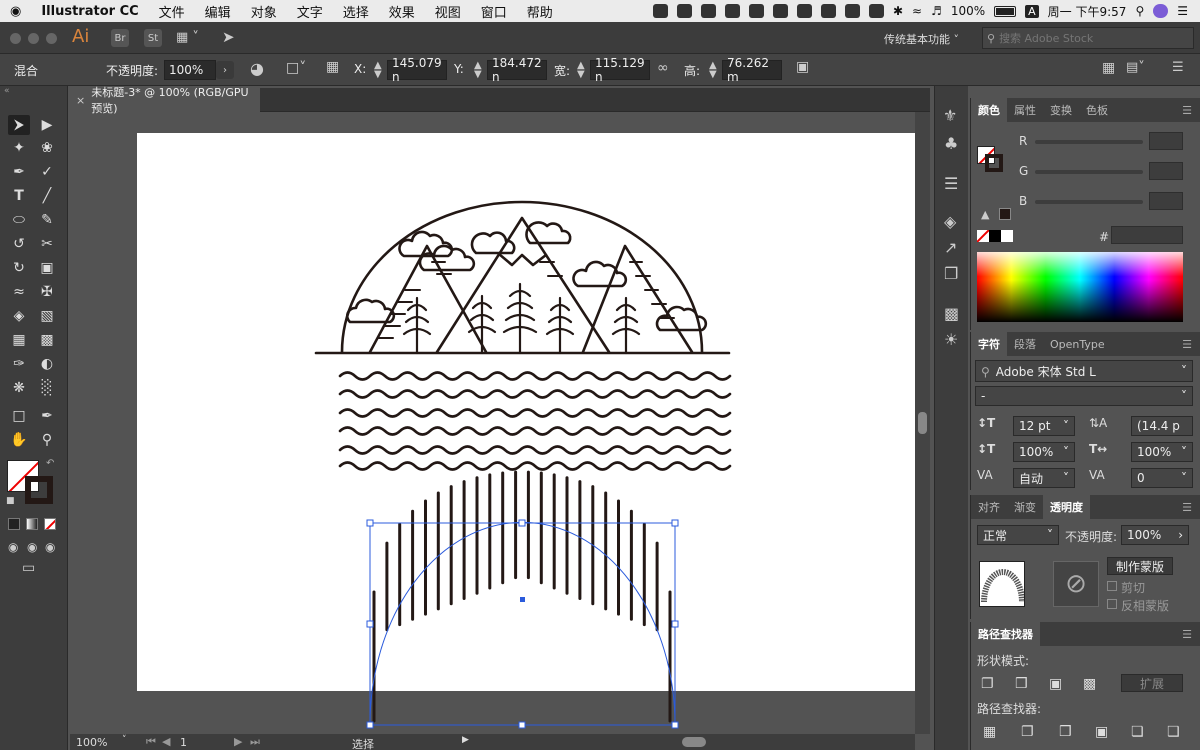  I want to click on clip-label: 剪切, so click(1133, 588).